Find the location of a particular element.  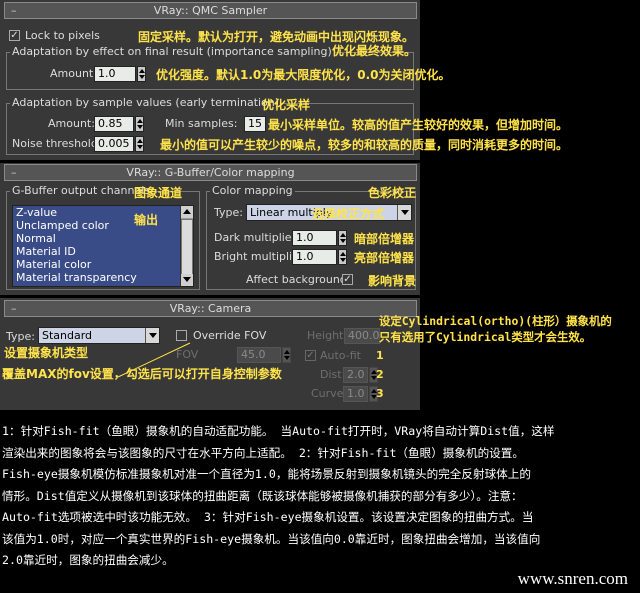

annotation-num-1: 1 is located at coordinates (380, 355).